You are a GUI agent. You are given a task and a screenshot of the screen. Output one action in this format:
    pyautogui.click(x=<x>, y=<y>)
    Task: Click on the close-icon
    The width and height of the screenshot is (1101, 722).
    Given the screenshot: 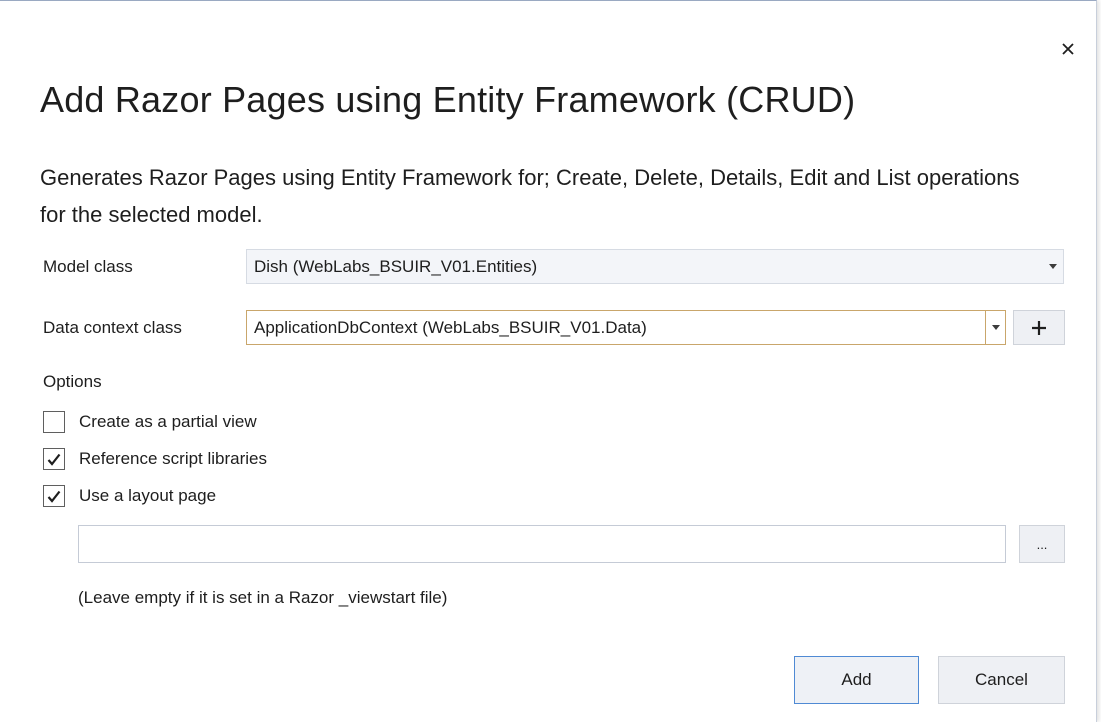 What is the action you would take?
    pyautogui.click(x=1068, y=49)
    